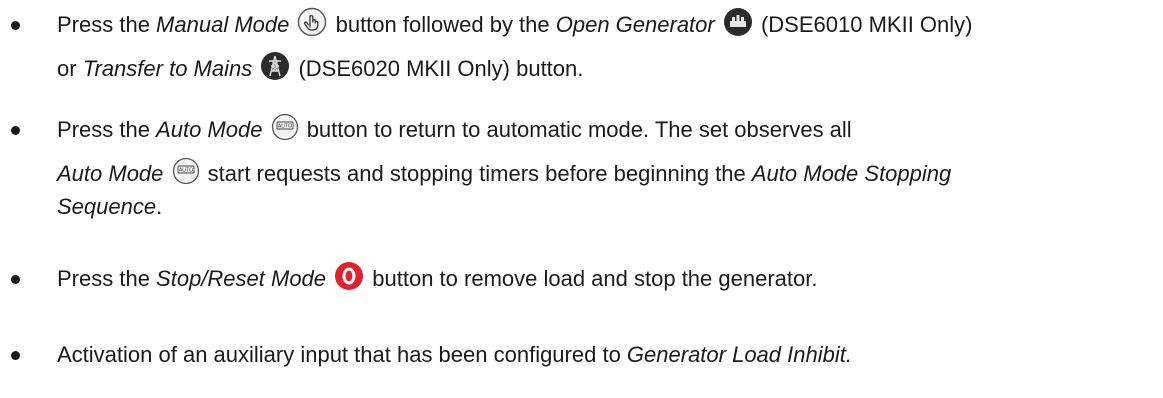 Image resolution: width=1163 pixels, height=398 pixels. I want to click on text-line: Sequence., so click(109, 207).